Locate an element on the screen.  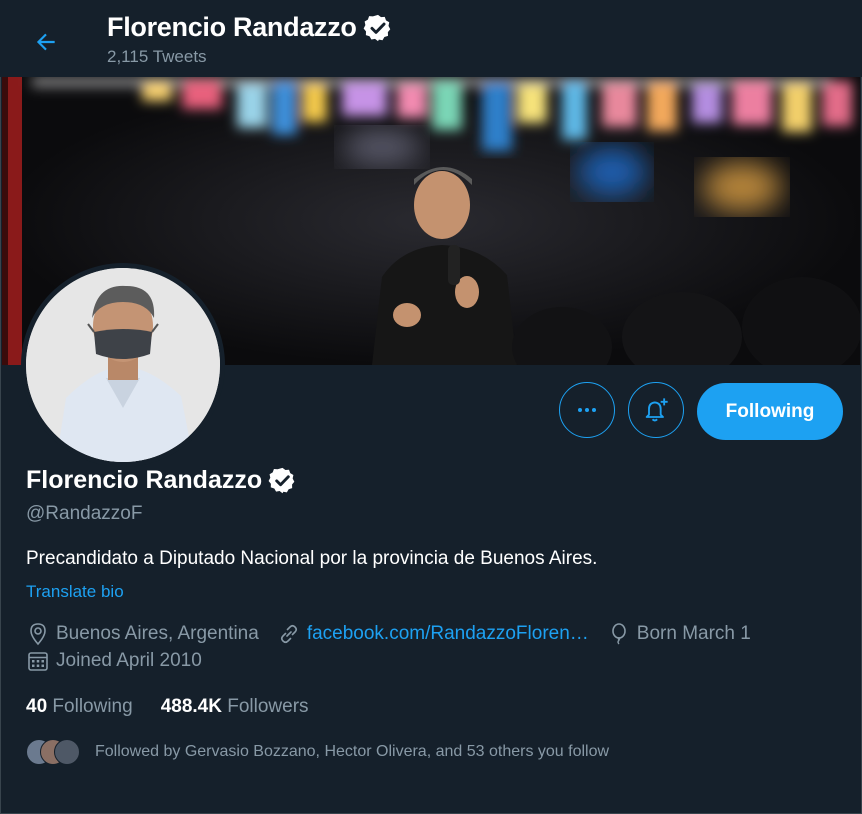
following-count: 40 is located at coordinates (37, 706).